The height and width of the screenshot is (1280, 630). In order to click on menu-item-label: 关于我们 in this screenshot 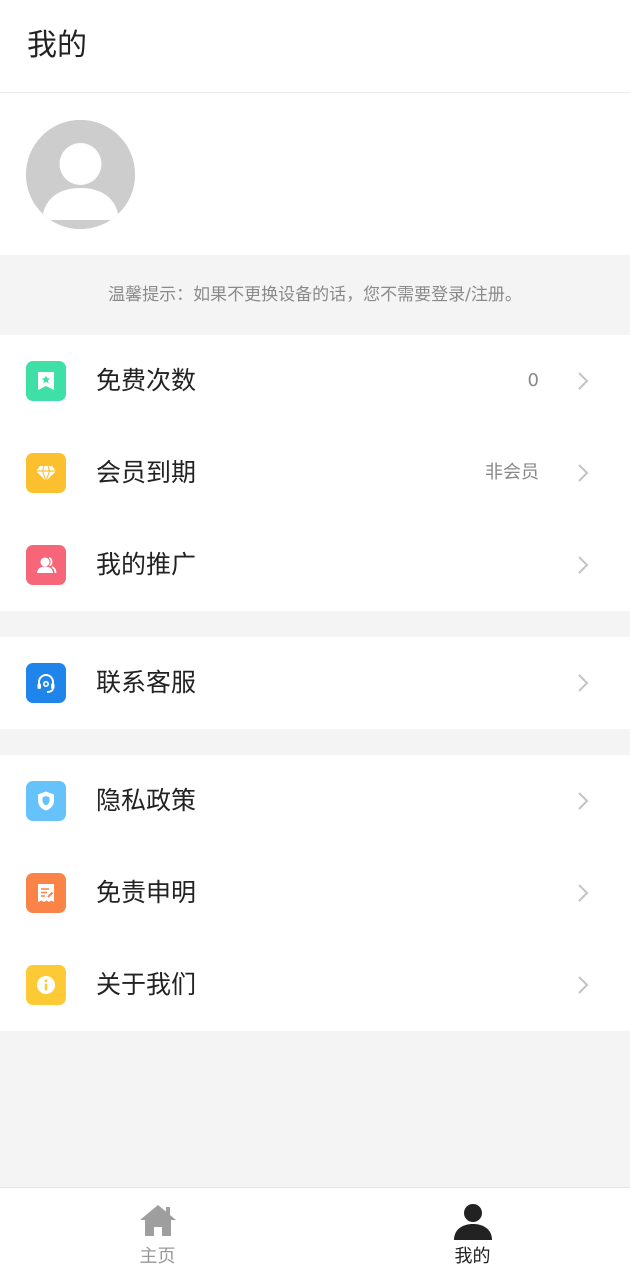, I will do `click(146, 984)`.